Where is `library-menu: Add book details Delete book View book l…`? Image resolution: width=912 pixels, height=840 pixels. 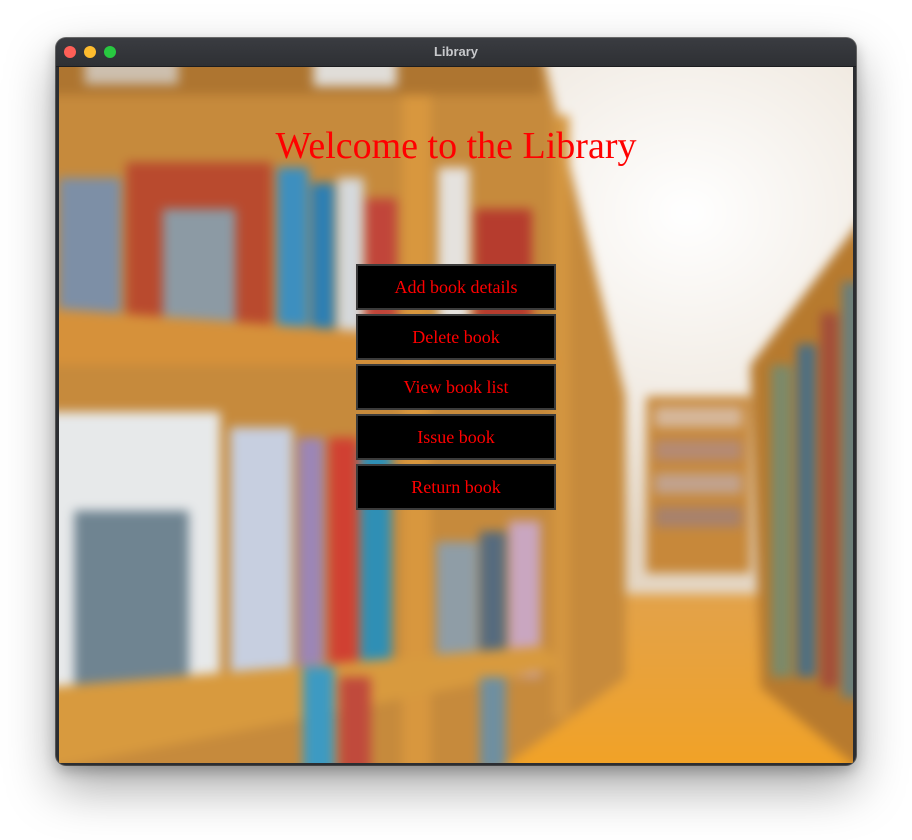
library-menu: Add book details Delete book View book l… is located at coordinates (456, 389).